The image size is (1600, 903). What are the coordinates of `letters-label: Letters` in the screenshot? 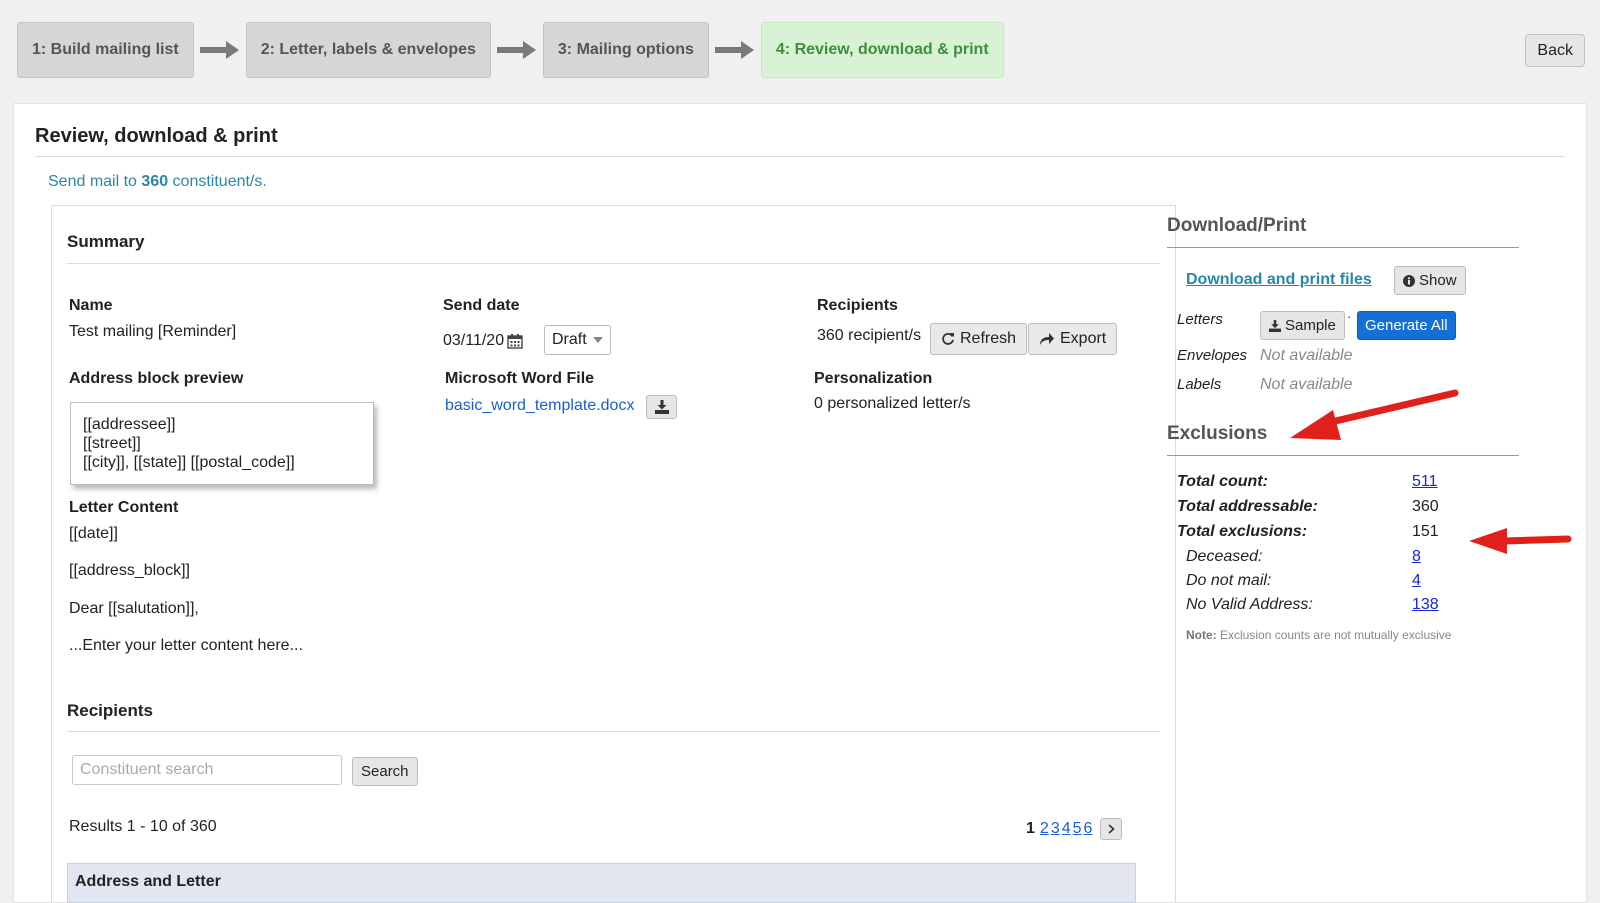 It's located at (1200, 319).